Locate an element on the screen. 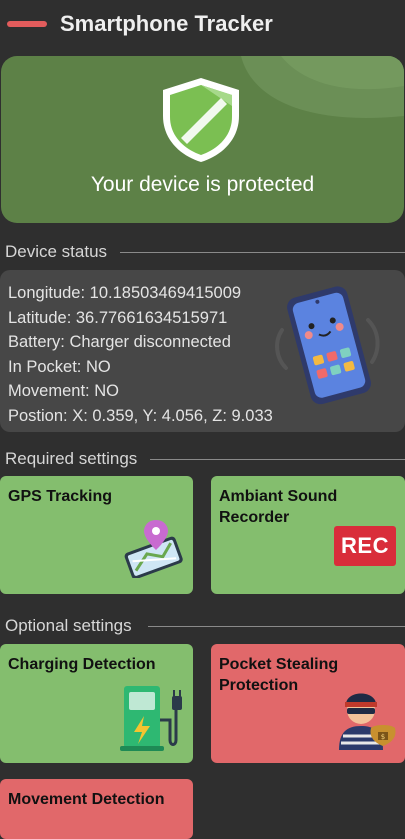 The height and width of the screenshot is (839, 405). thief-icon: $ is located at coordinates (367, 721).